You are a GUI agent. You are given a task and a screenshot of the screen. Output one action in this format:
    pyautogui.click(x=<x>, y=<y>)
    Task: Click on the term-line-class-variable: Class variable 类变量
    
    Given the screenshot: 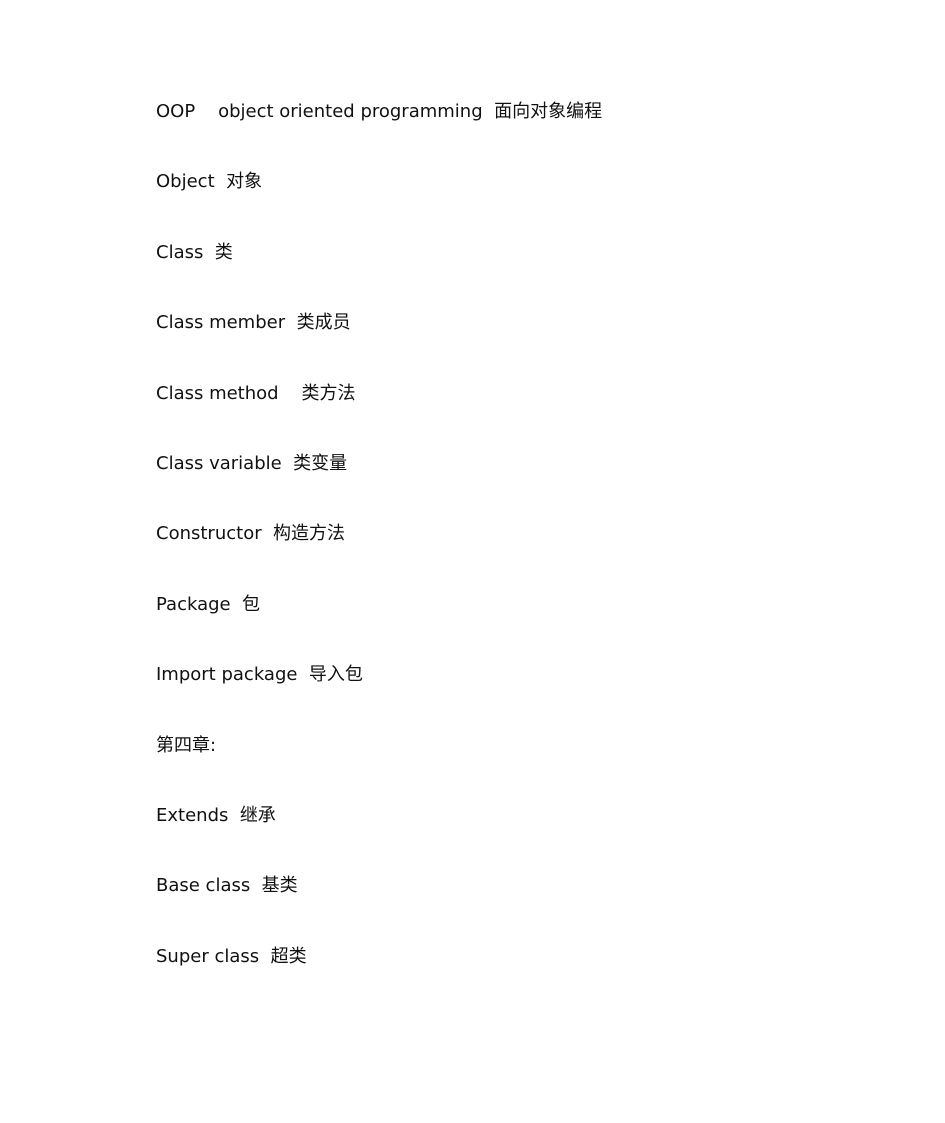 What is the action you would take?
    pyautogui.click(x=252, y=463)
    